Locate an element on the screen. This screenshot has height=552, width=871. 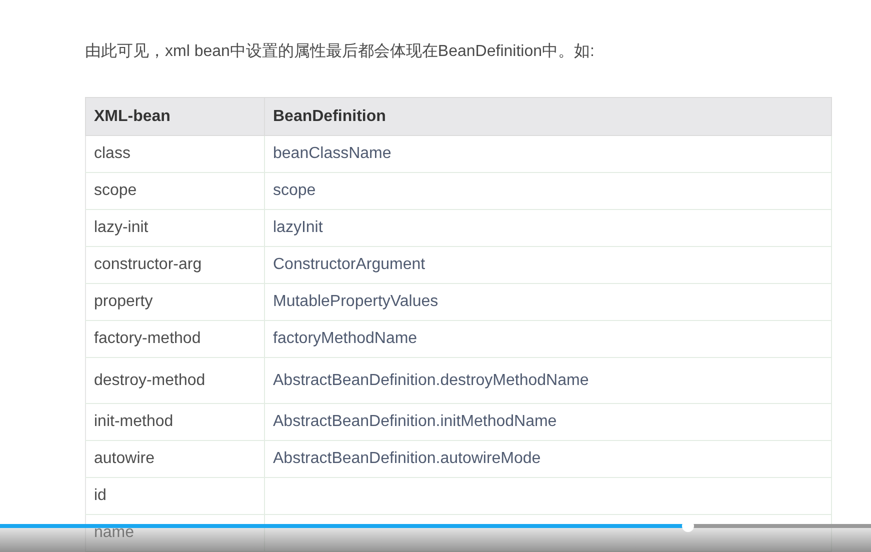
table-cell: destroy-method is located at coordinates (175, 381).